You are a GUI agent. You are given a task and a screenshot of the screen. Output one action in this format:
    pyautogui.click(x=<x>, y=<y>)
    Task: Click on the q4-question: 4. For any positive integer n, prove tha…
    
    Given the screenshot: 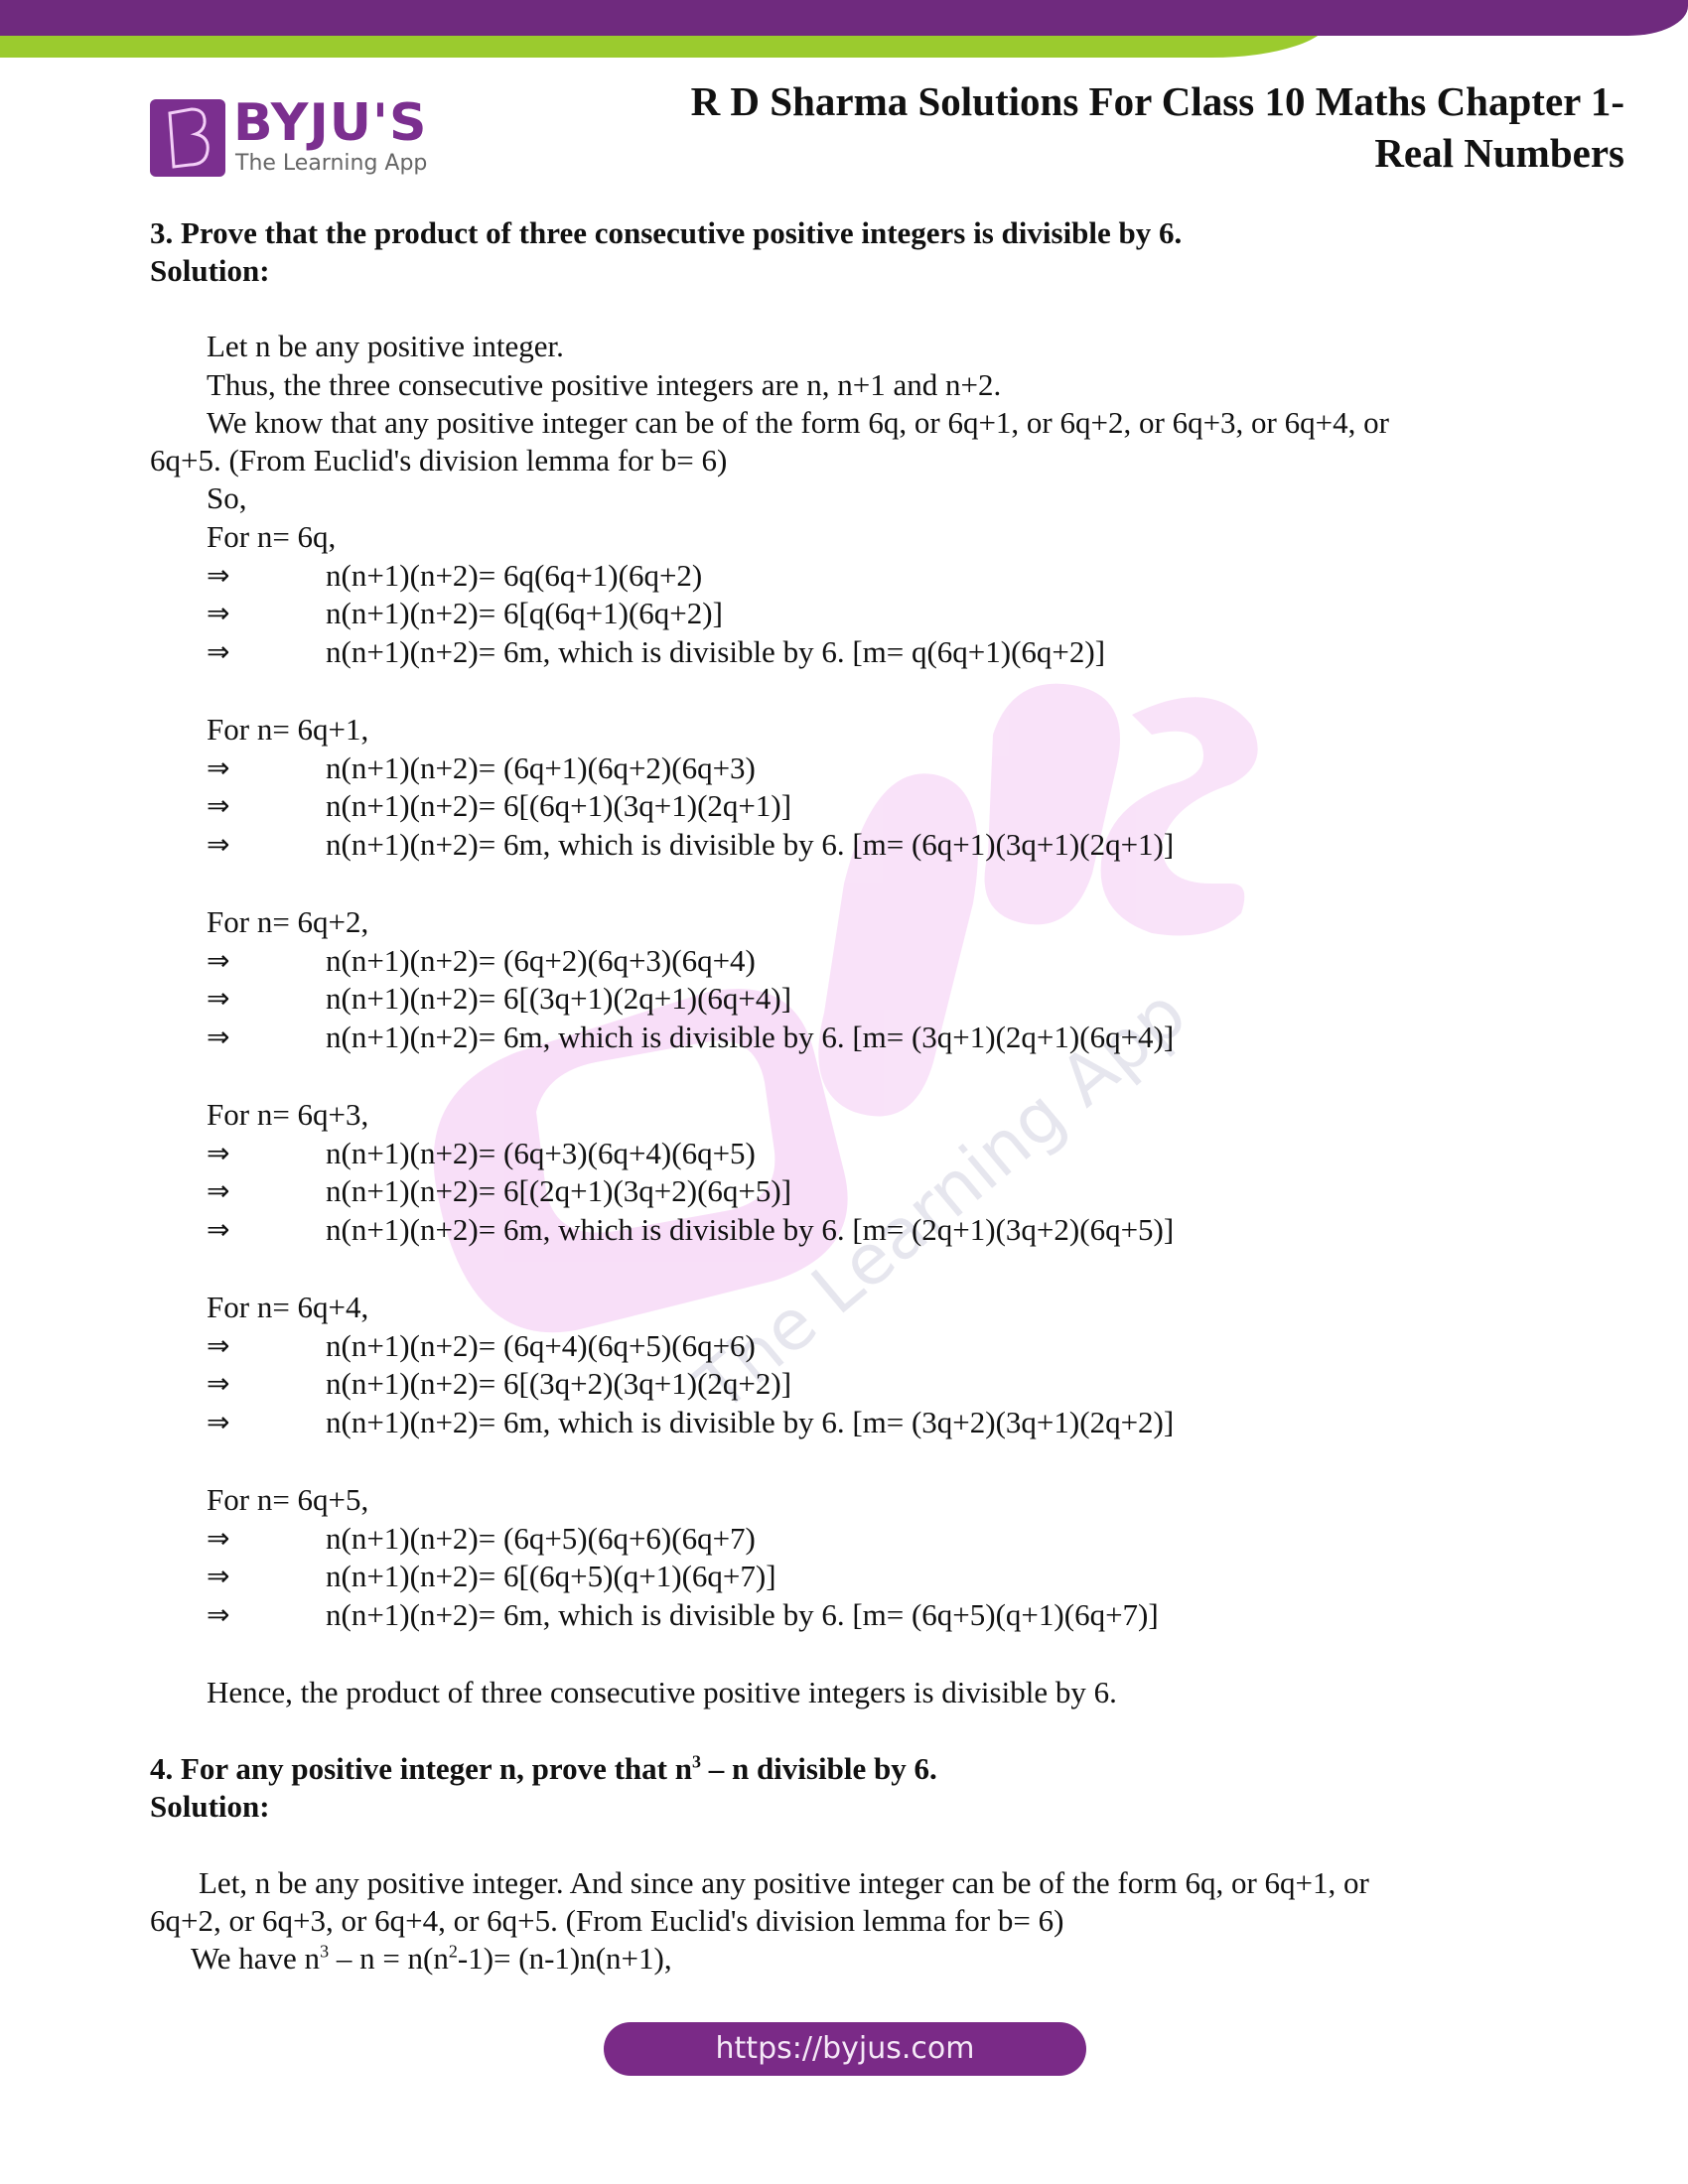 What is the action you would take?
    pyautogui.click(x=543, y=1769)
    